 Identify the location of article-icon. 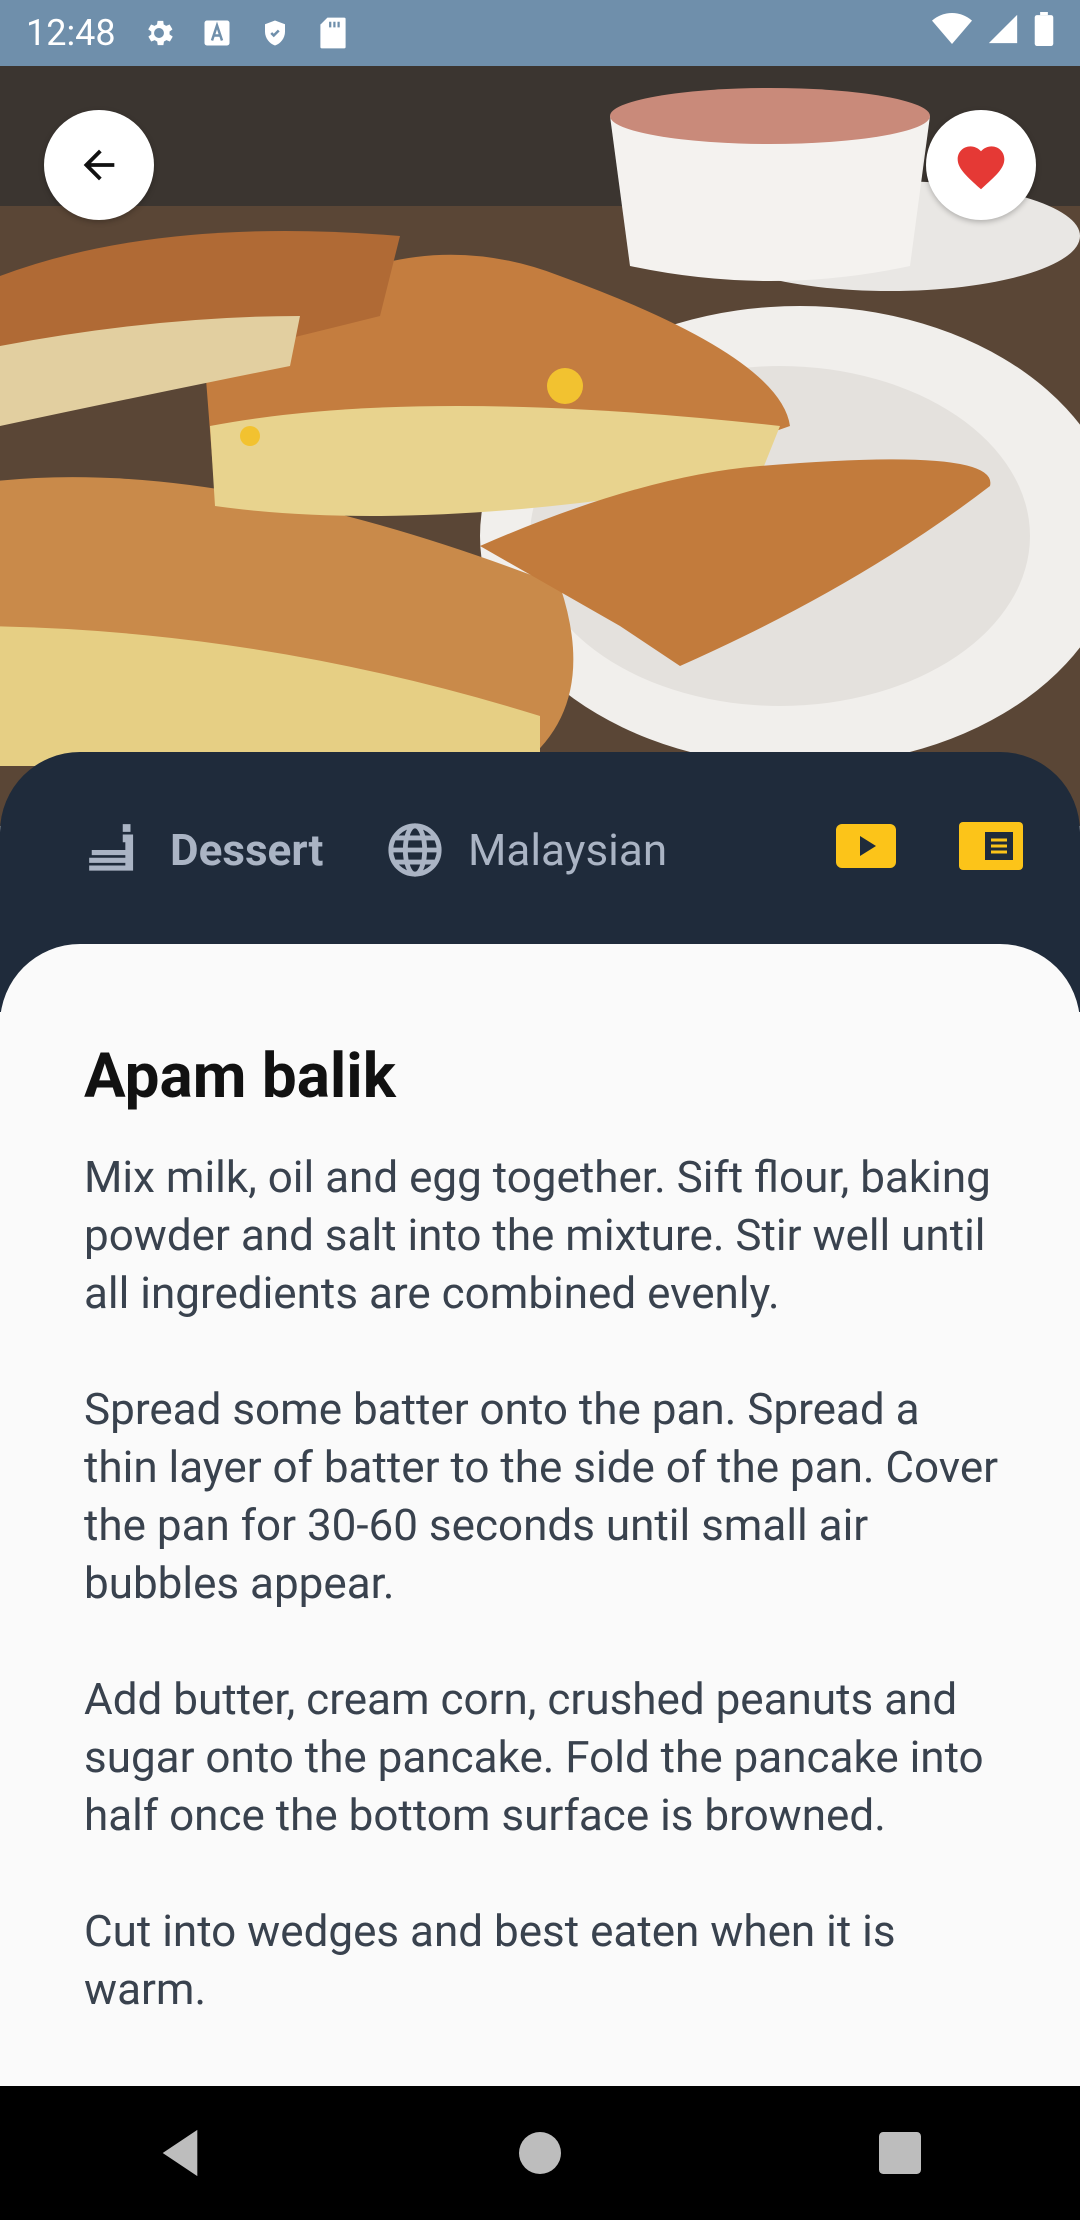
(991, 846).